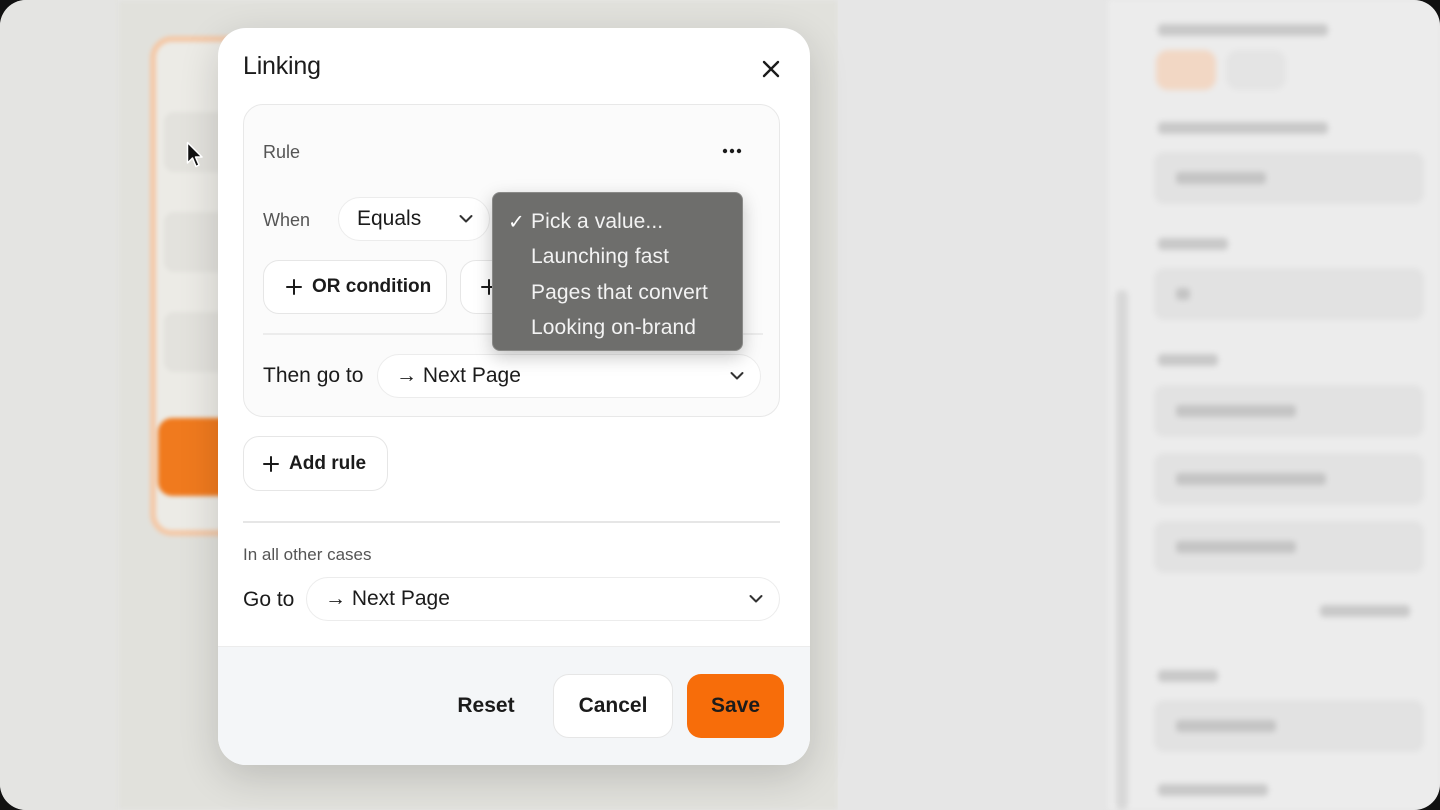 Image resolution: width=1440 pixels, height=810 pixels. What do you see at coordinates (516, 222) in the screenshot?
I see `check-icon: ✓` at bounding box center [516, 222].